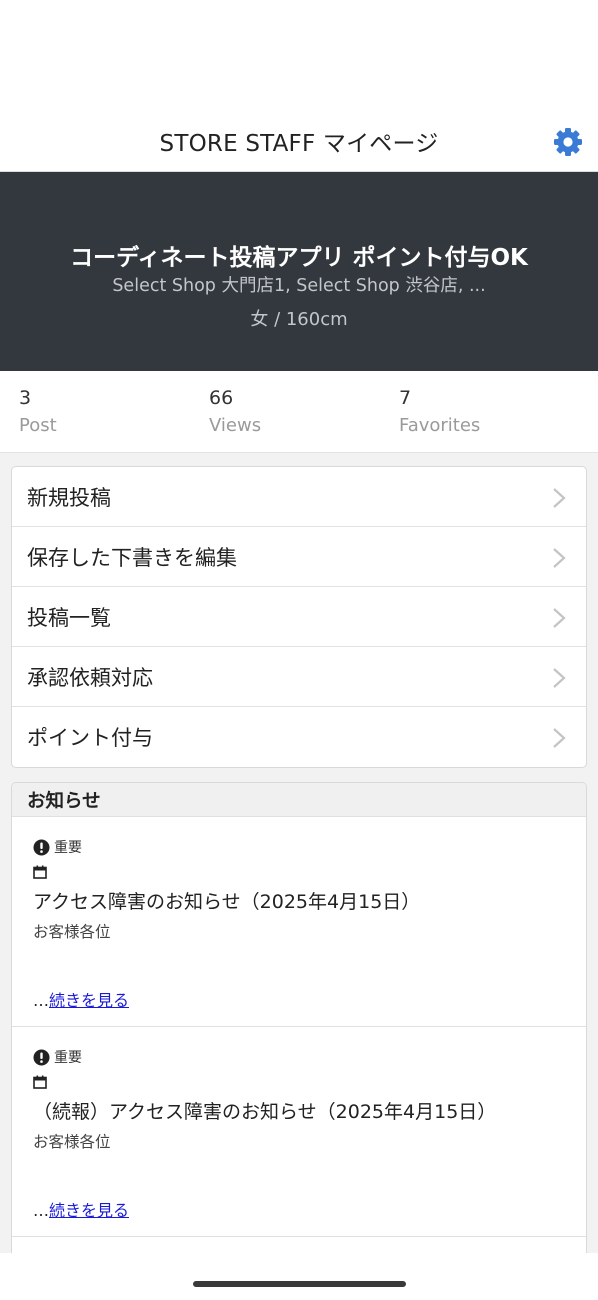 This screenshot has width=598, height=1300. What do you see at coordinates (69, 497) in the screenshot?
I see `menu-item-label: 新規投稿` at bounding box center [69, 497].